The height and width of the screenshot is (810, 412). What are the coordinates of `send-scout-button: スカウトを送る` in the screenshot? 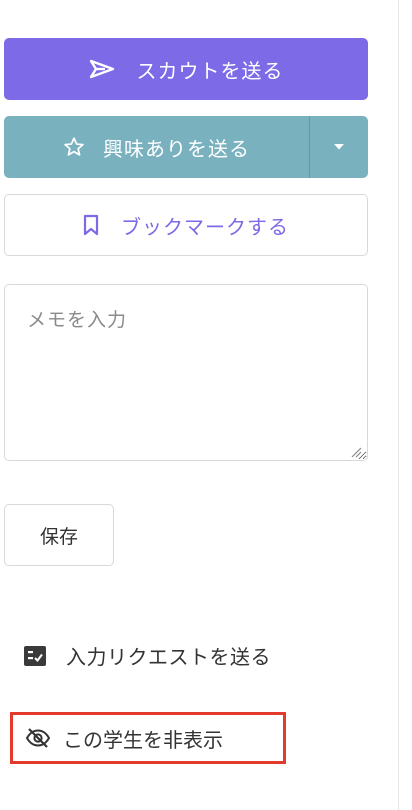 It's located at (186, 69).